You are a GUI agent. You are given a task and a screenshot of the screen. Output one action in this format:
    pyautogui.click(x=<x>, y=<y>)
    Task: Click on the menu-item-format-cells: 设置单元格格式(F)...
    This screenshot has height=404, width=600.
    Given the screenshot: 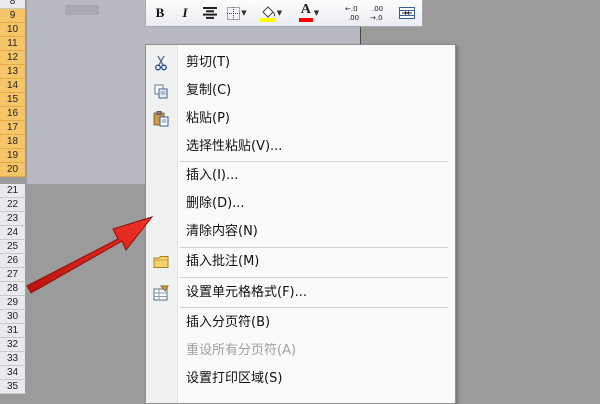 What is the action you would take?
    pyautogui.click(x=300, y=293)
    